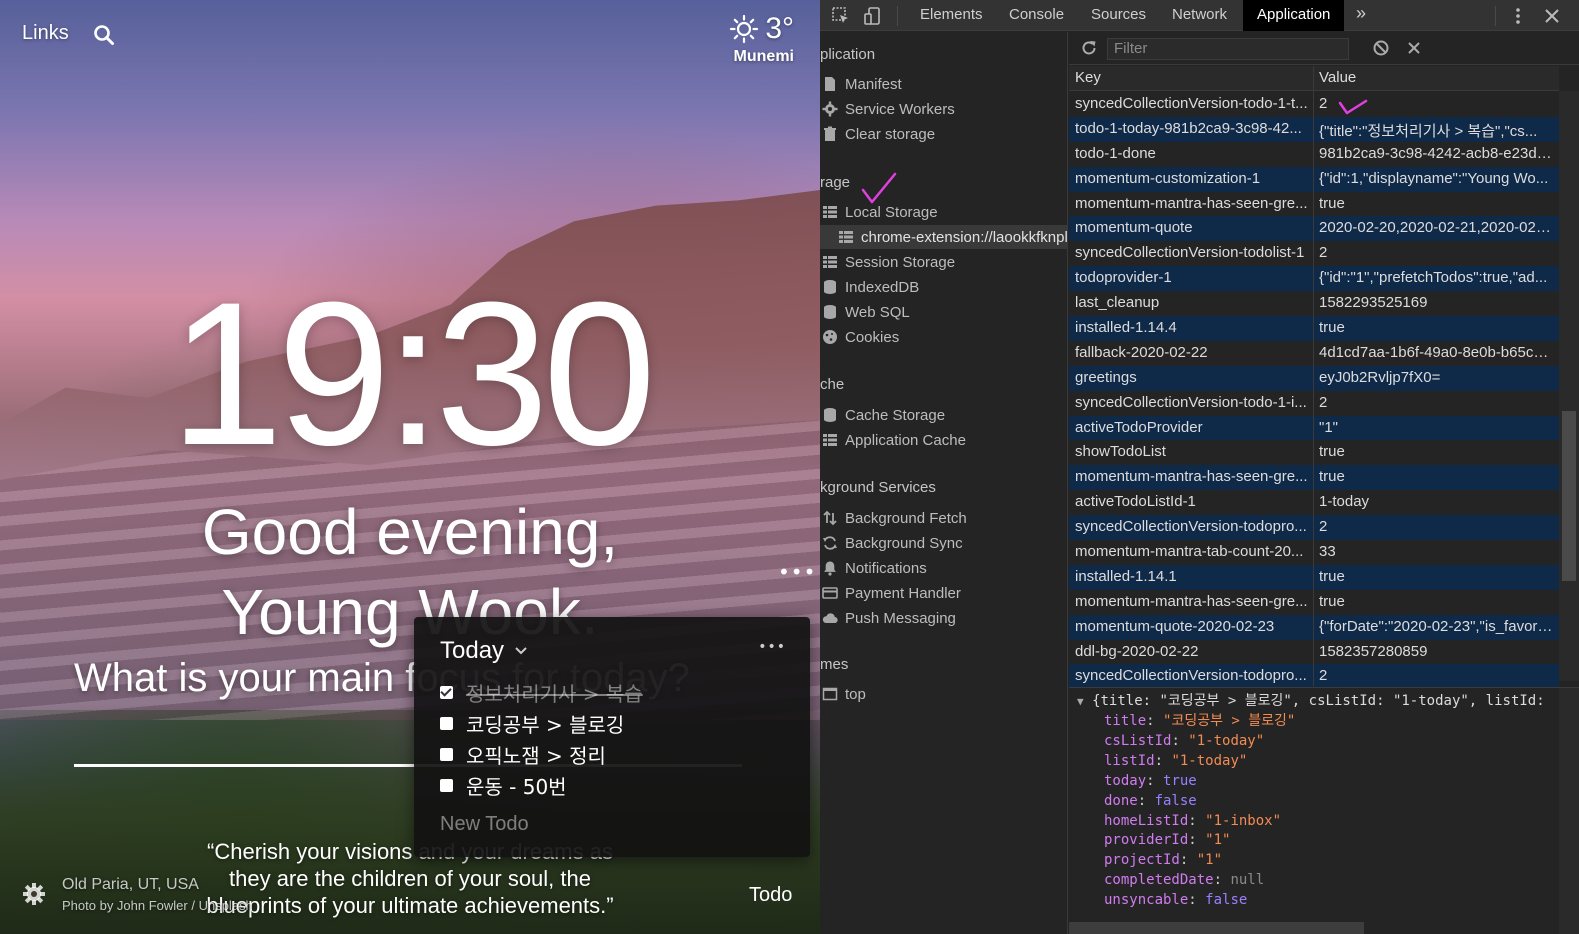  Describe the element at coordinates (869, 287) in the screenshot. I see `sidebar-item-indexeddb: IndexedDB` at that location.